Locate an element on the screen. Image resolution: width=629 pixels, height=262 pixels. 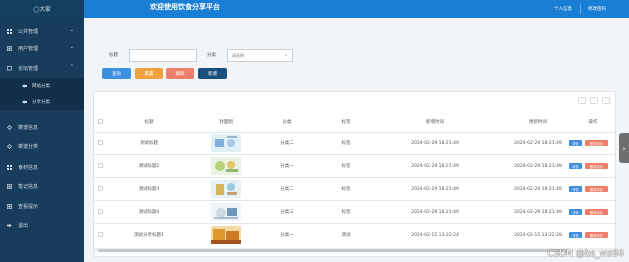
cell-tag: 测试 is located at coordinates (346, 235).